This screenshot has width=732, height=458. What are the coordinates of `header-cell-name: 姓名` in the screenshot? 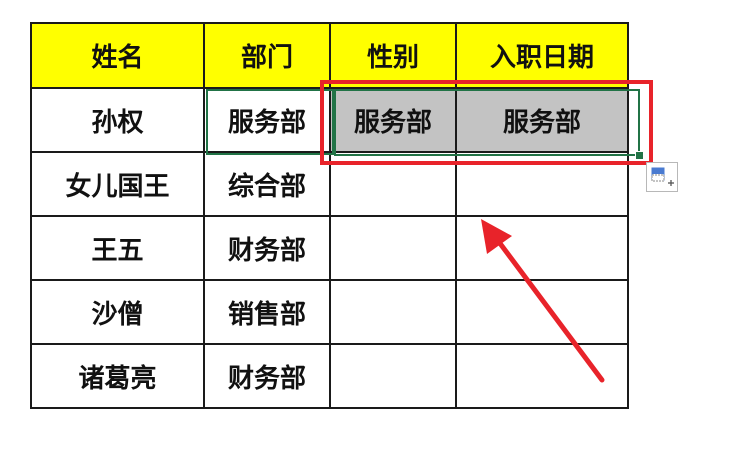 It's located at (117, 55).